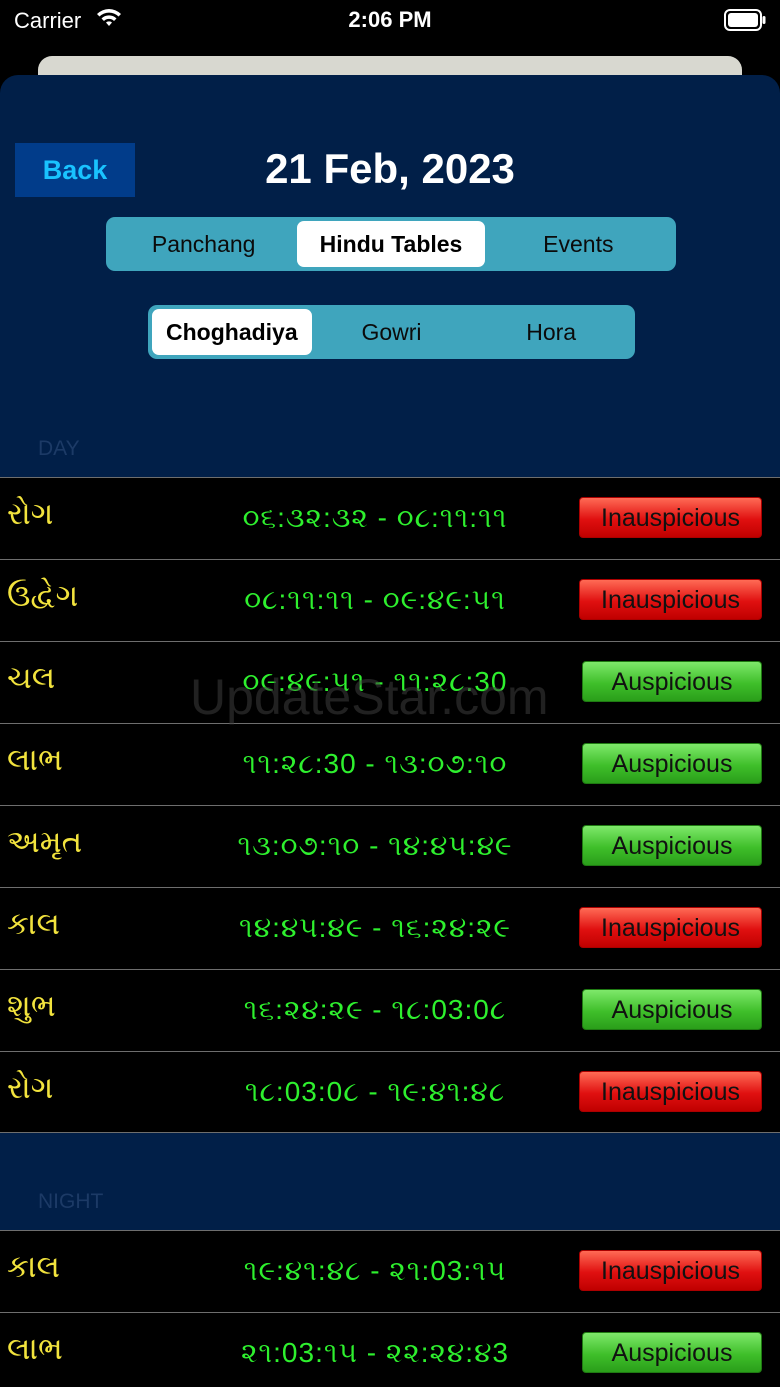 This screenshot has width=780, height=1387. I want to click on table-row: લાભ ૧૧:૨૮:30 - ૧૩:૦૭:૧૦ Auspicious, so click(390, 764).